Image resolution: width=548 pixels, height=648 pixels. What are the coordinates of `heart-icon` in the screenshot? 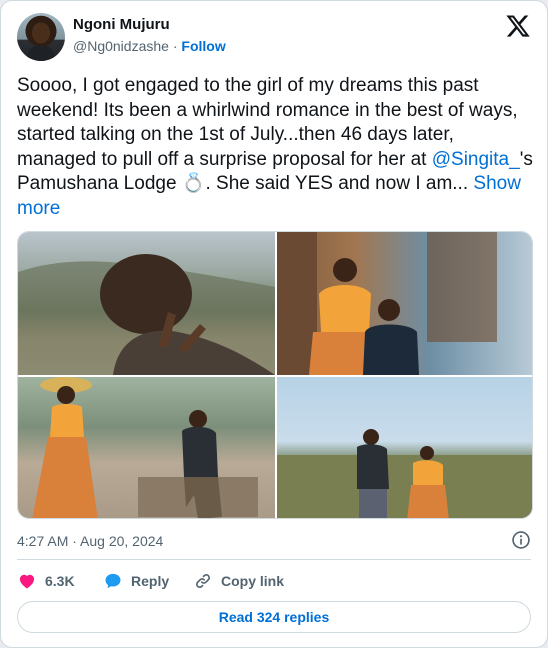 It's located at (27, 581).